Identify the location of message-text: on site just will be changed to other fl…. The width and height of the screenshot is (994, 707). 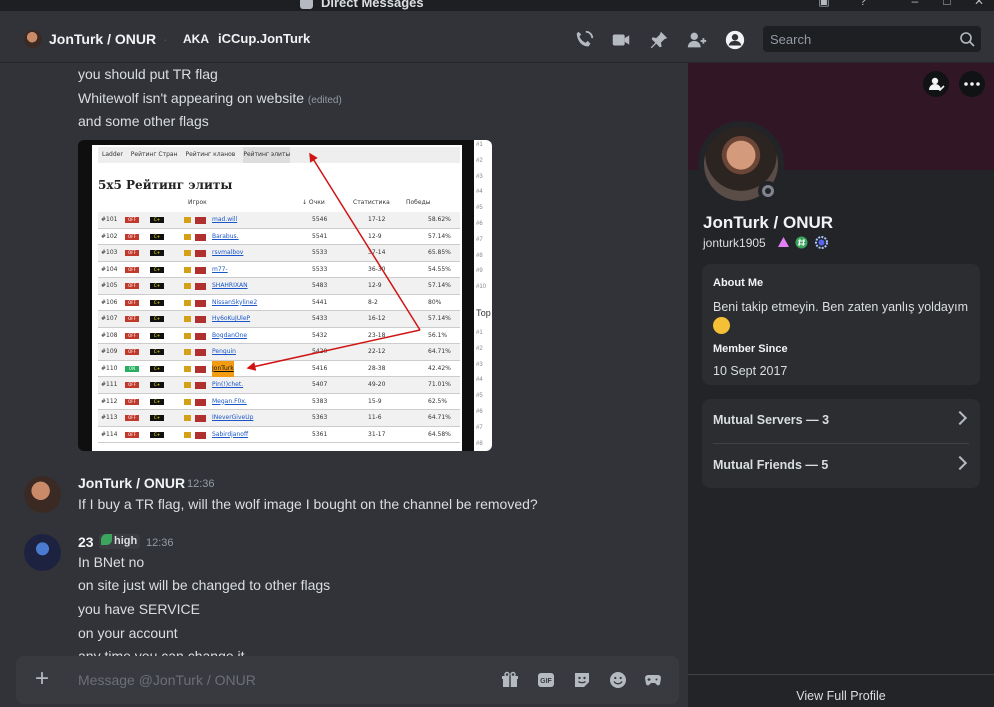
(204, 585).